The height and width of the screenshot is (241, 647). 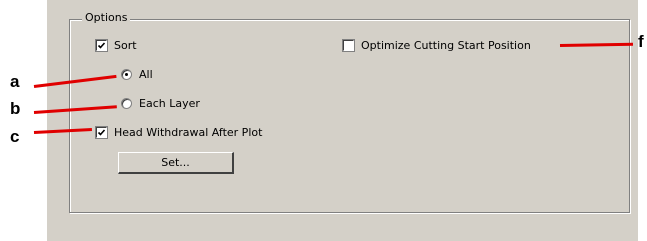 What do you see at coordinates (15, 81) in the screenshot?
I see `callout-letter-a: a` at bounding box center [15, 81].